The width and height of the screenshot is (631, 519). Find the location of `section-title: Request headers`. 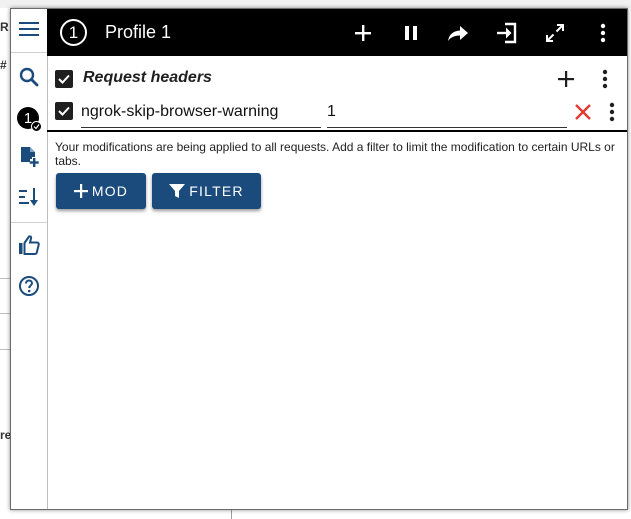

section-title: Request headers is located at coordinates (147, 77).